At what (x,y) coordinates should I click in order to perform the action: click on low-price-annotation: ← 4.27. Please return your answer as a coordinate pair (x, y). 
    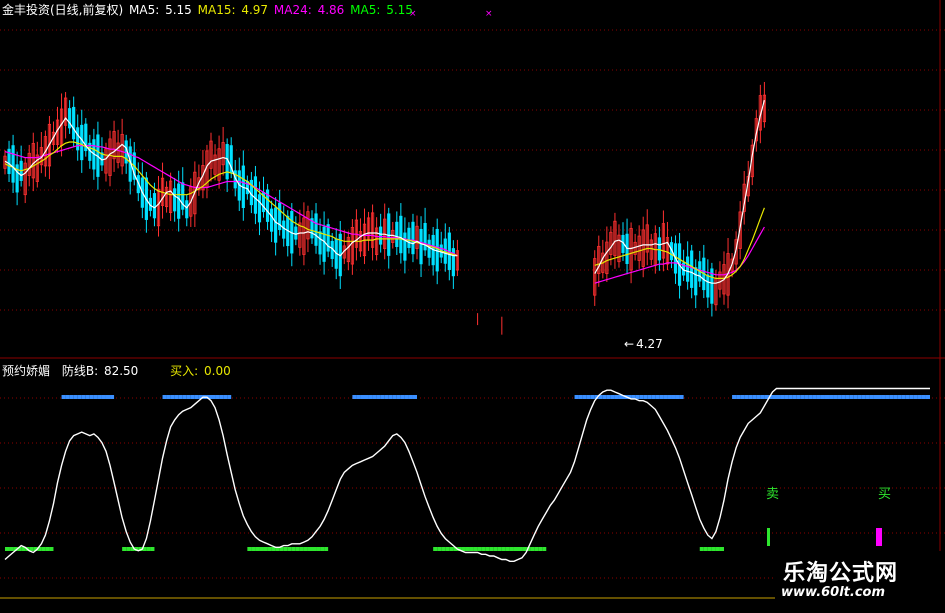
    Looking at the image, I should click on (644, 344).